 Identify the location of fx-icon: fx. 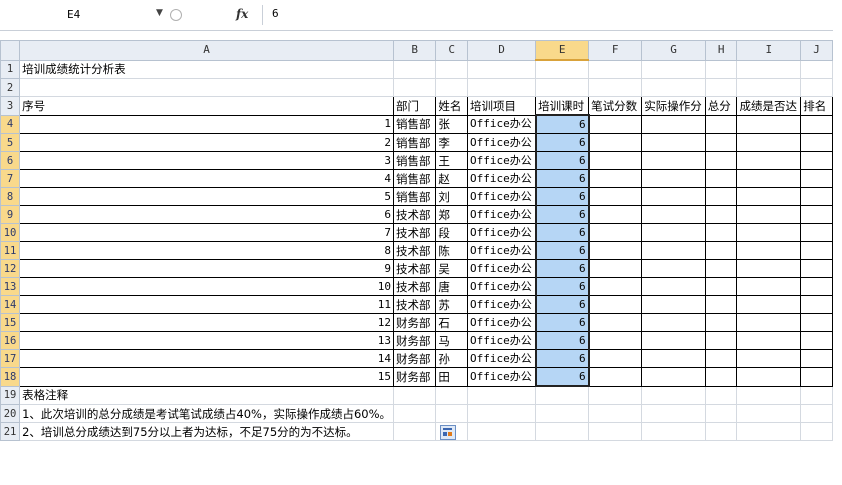
(242, 14).